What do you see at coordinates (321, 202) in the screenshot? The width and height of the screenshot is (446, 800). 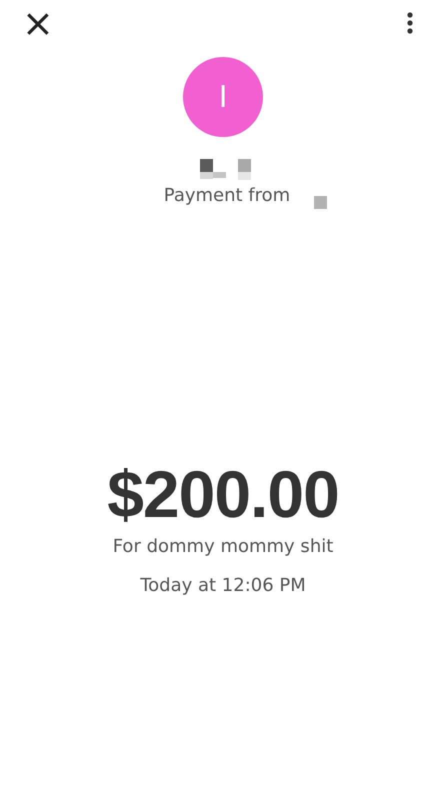 I see `redaction-drawing` at bounding box center [321, 202].